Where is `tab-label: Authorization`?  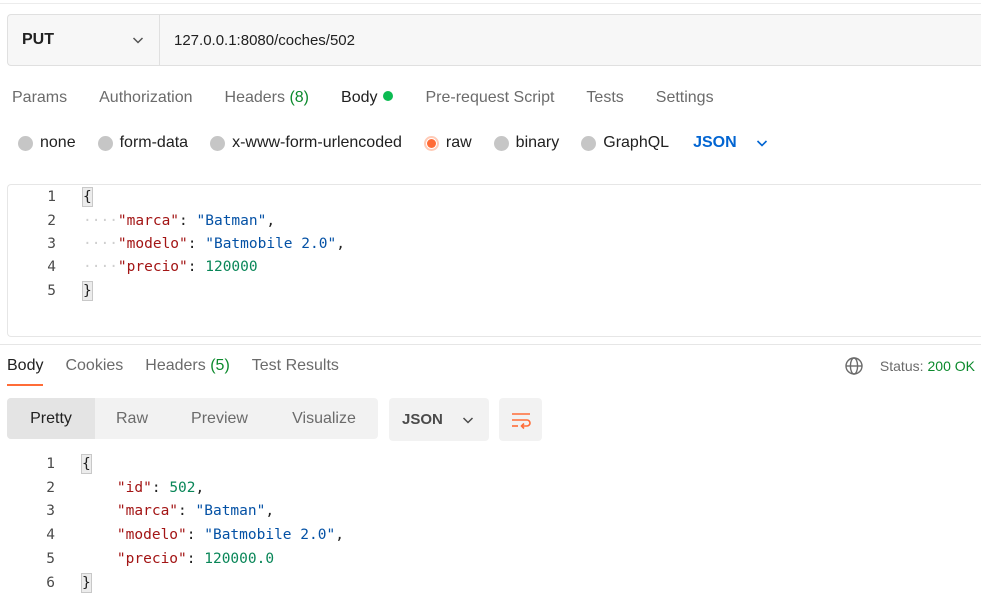 tab-label: Authorization is located at coordinates (146, 97).